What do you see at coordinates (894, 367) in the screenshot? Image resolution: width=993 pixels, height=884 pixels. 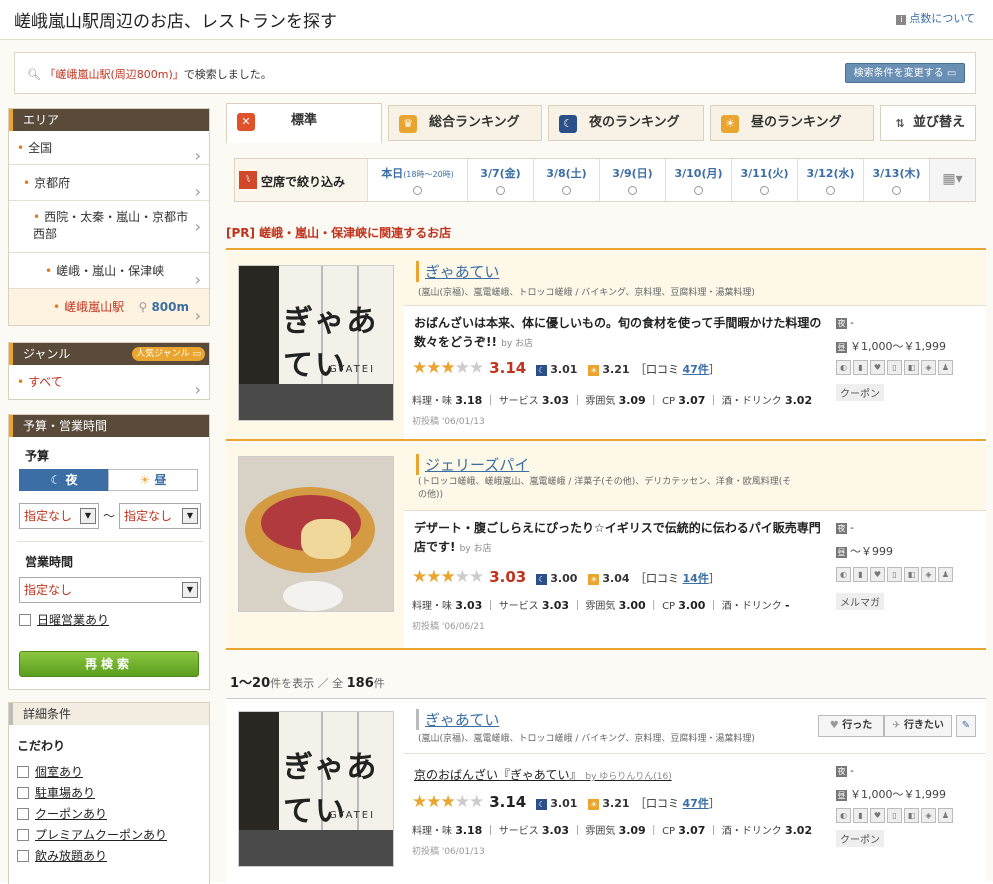 I see `feature-icon: ▯` at bounding box center [894, 367].